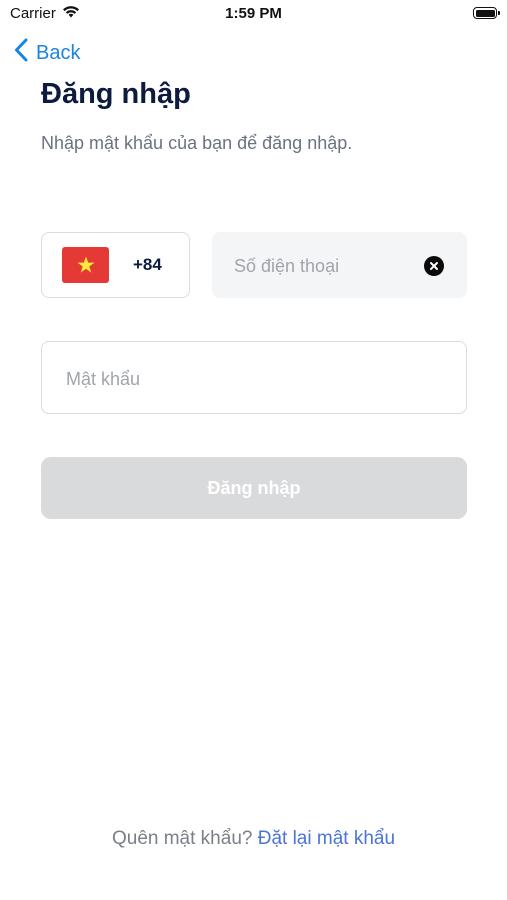  I want to click on page-subtitle: Nhập mật khẩu của bạn để đăng nhập., so click(197, 143).